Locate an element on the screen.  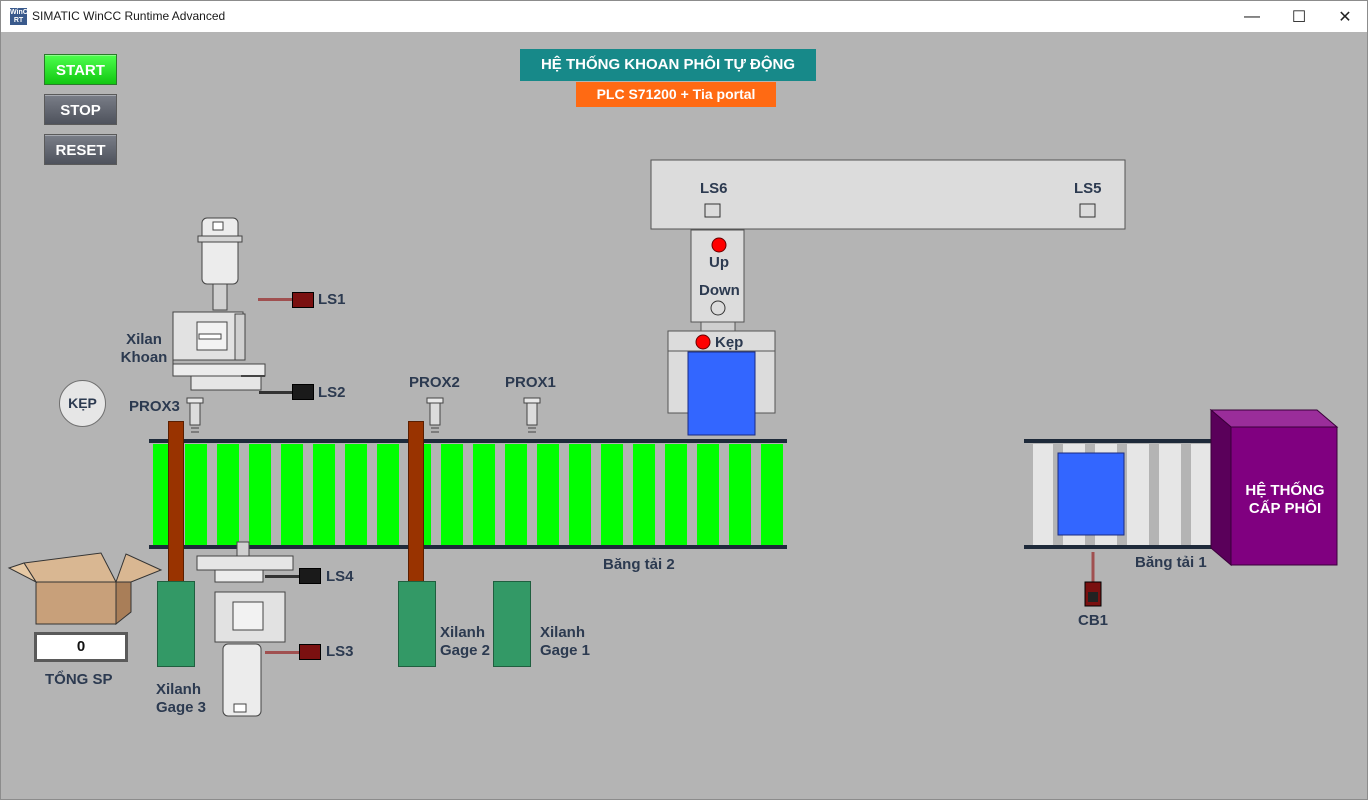
gage2-rod is located at coordinates (416, 502).